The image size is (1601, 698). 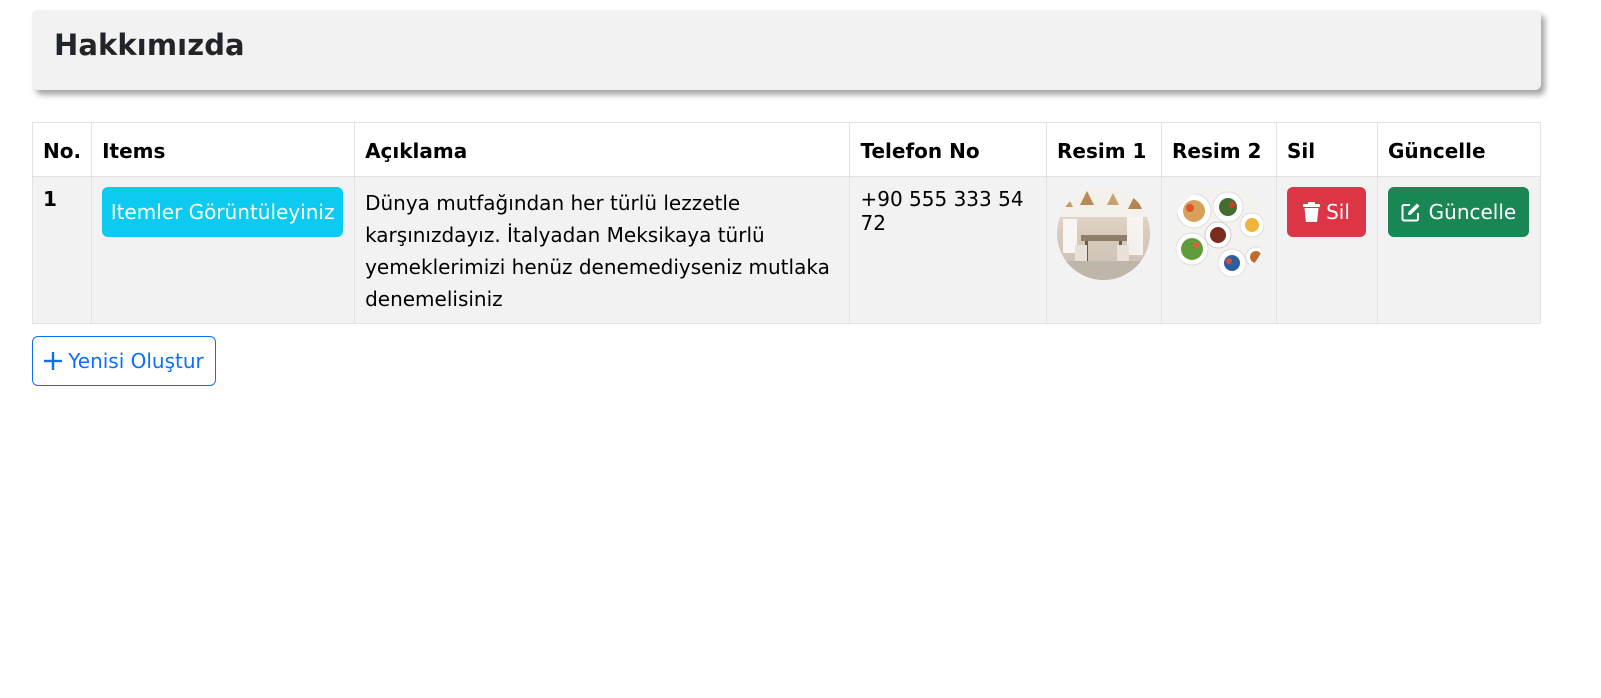 I want to click on delete-button: Sil, so click(x=1326, y=212).